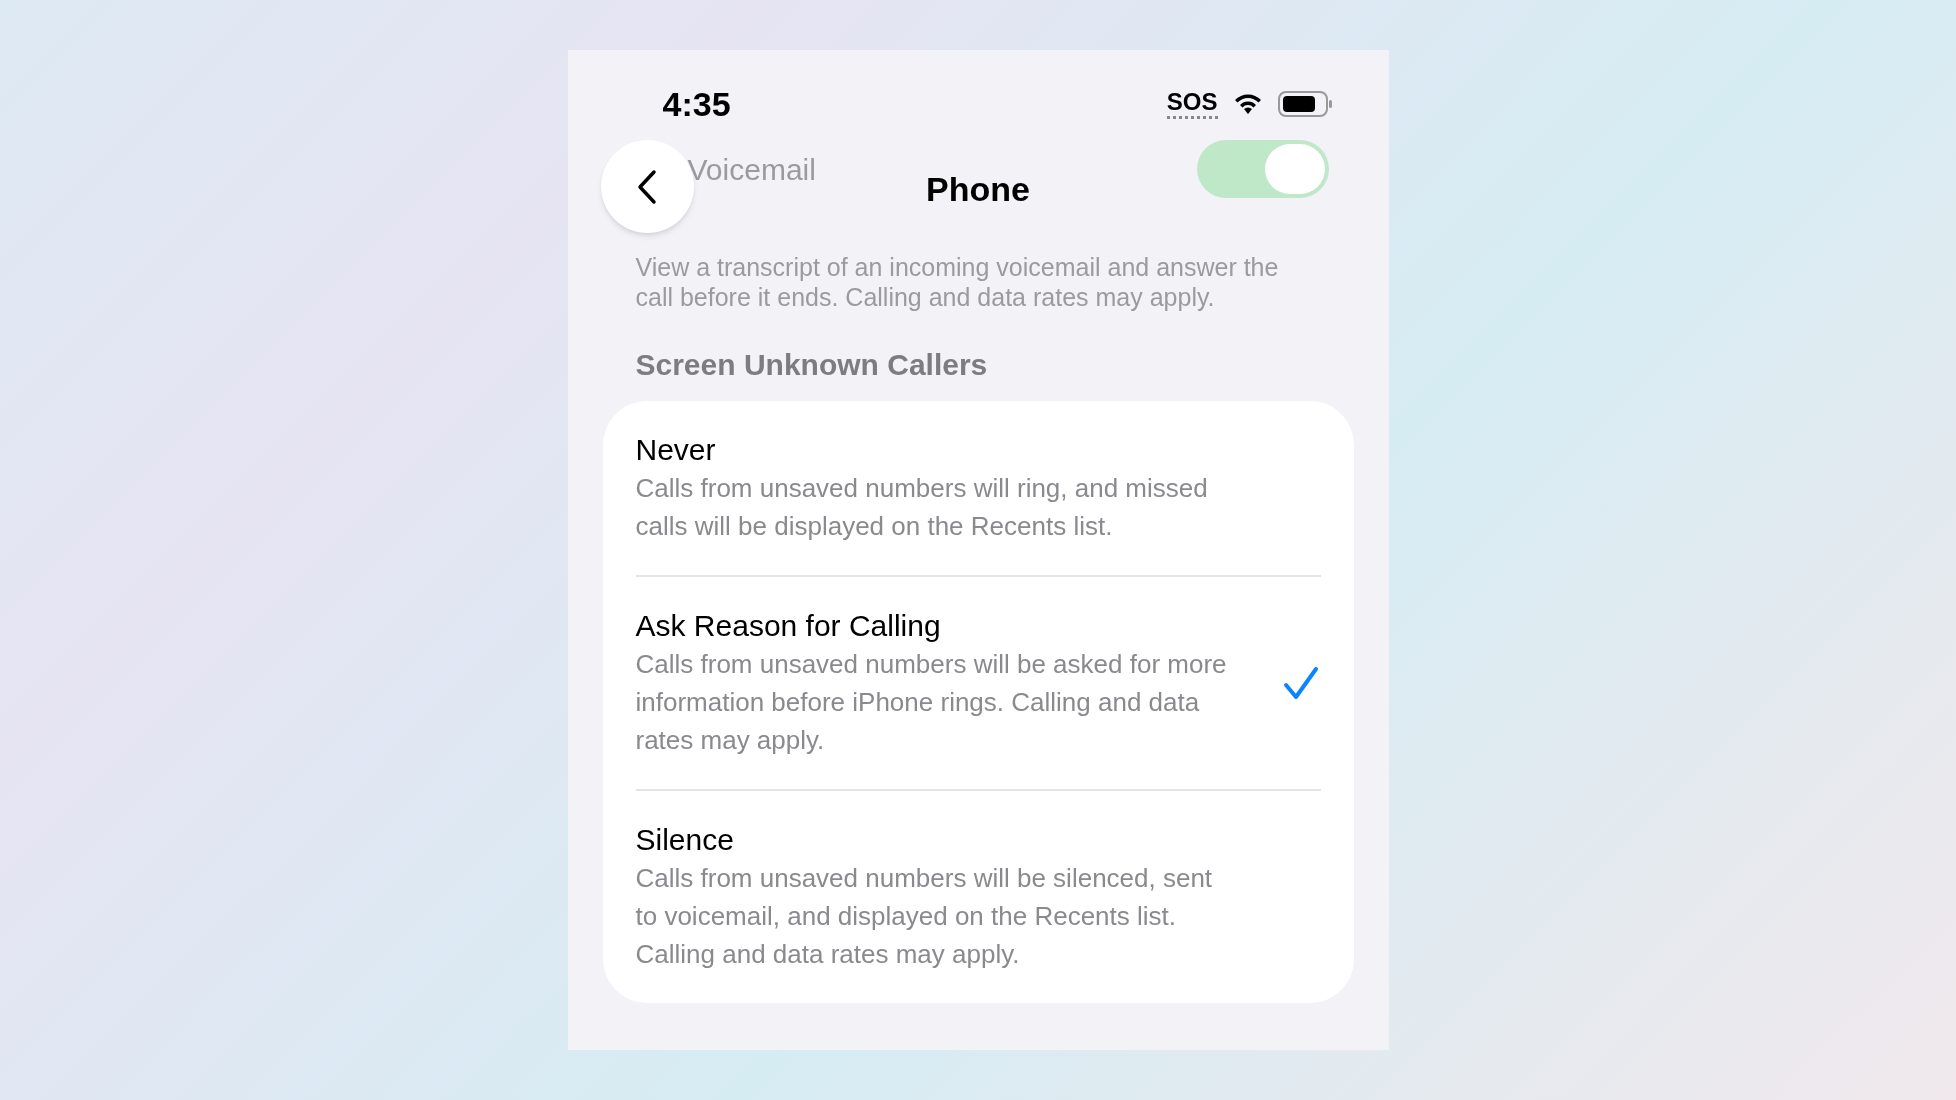  I want to click on chevron-left-icon, so click(647, 186).